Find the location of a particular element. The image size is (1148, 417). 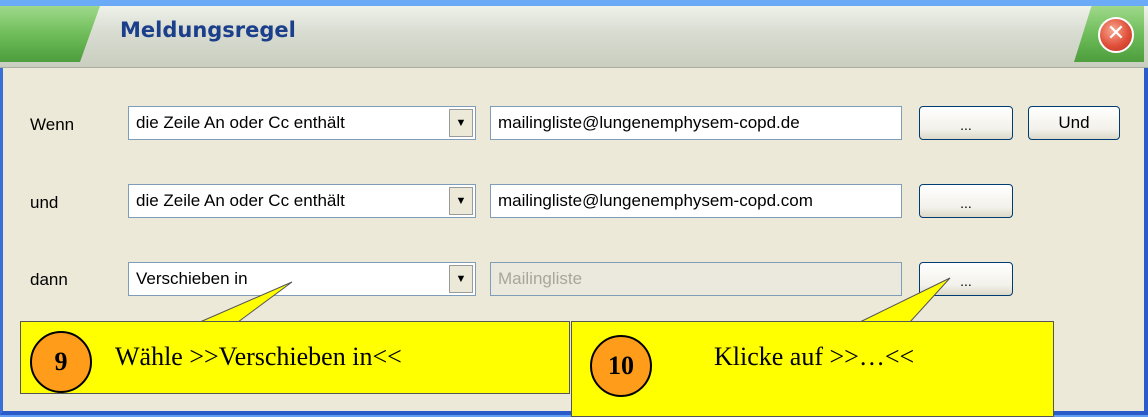

callout-9-pointer is located at coordinates (246, 302).